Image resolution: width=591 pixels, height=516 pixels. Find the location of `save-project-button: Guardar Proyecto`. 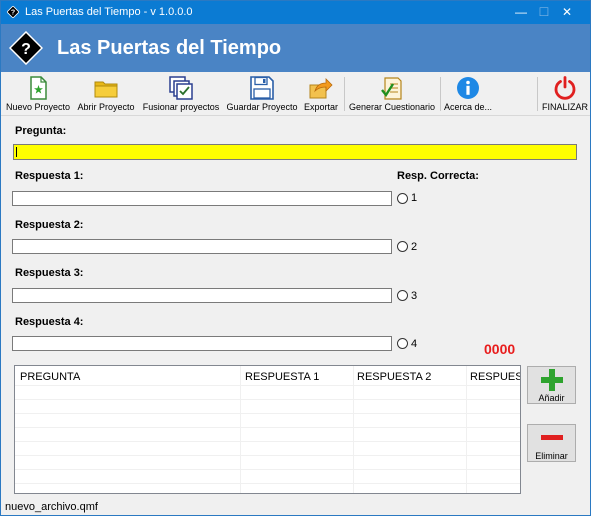

save-project-button: Guardar Proyecto is located at coordinates (262, 94).